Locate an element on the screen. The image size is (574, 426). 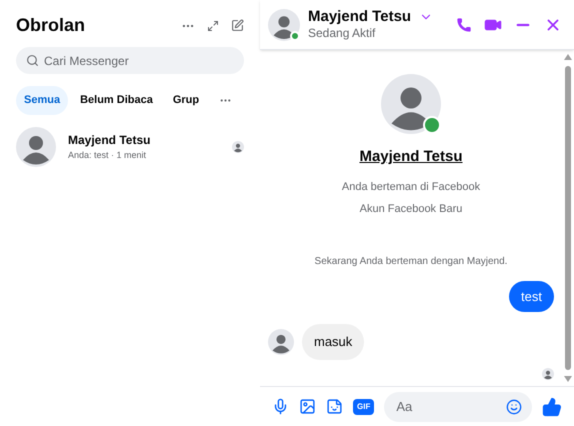
search-icon is located at coordinates (32, 60).